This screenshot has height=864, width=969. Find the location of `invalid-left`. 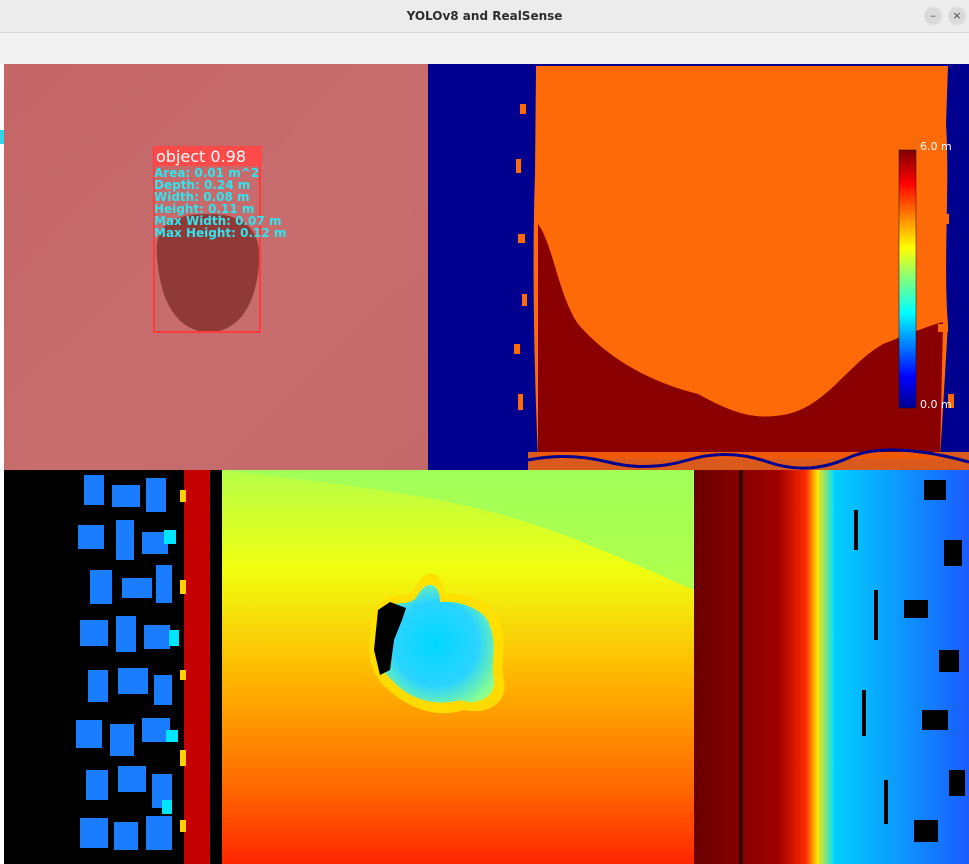

invalid-left is located at coordinates (39, 667).